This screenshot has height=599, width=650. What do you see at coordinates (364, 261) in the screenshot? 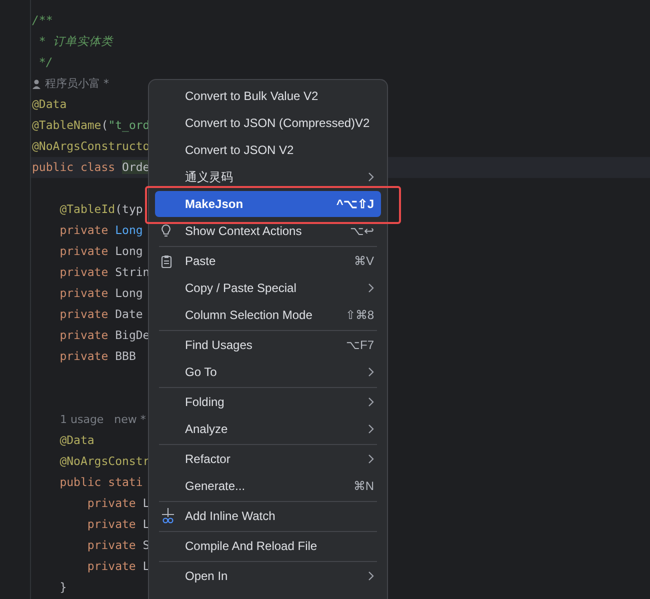
I see `shortcut-text: ⌘V` at bounding box center [364, 261].